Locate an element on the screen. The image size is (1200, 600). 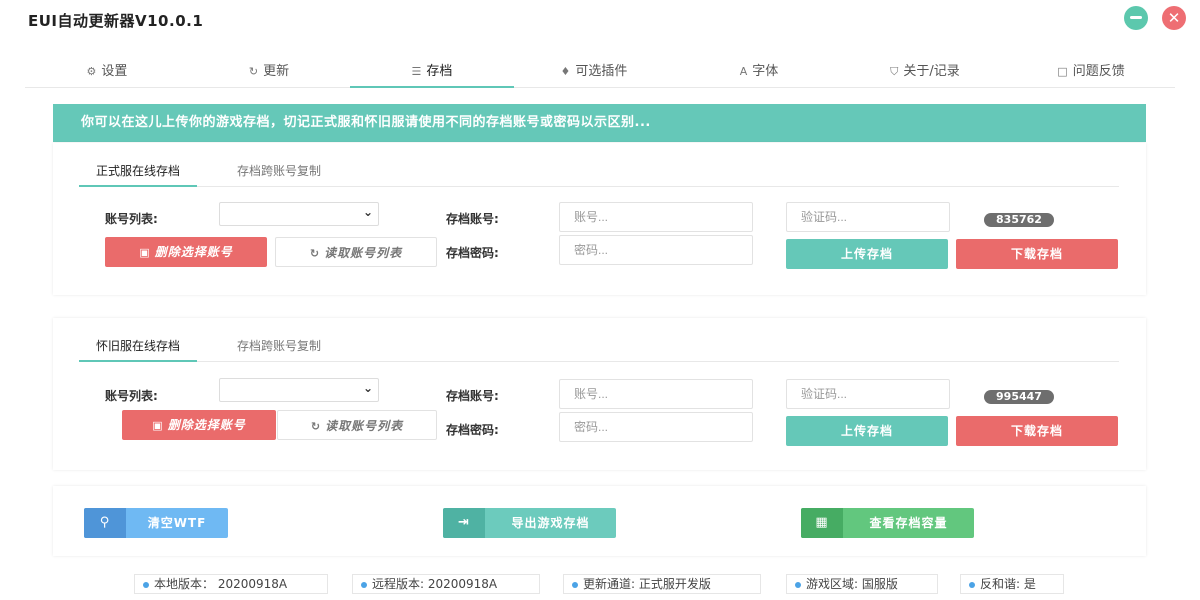
button-label: 清空WTF is located at coordinates (177, 523).